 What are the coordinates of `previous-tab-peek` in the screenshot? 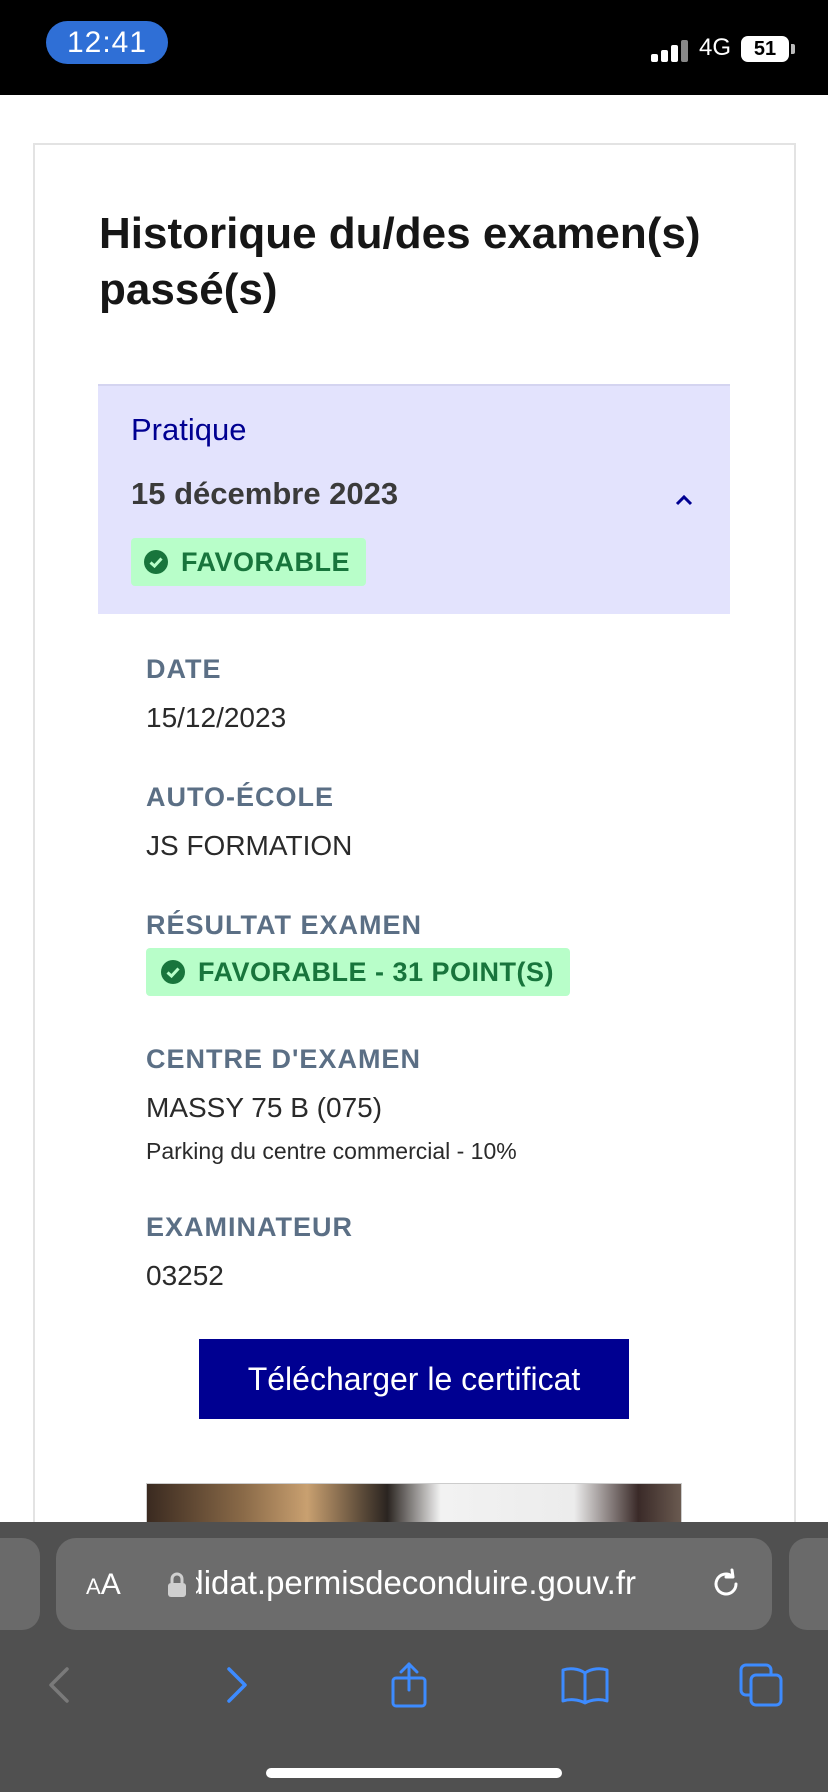 It's located at (20, 1584).